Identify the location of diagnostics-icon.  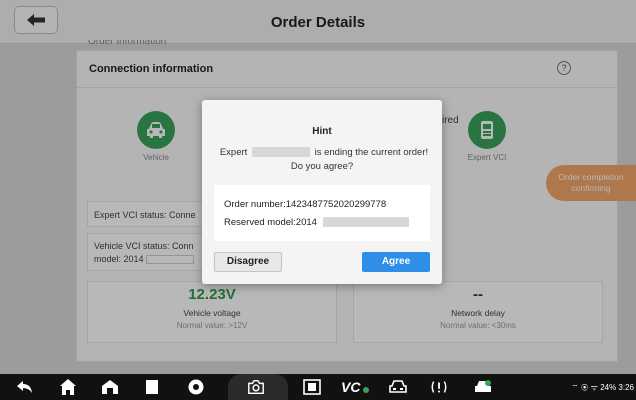
(439, 387).